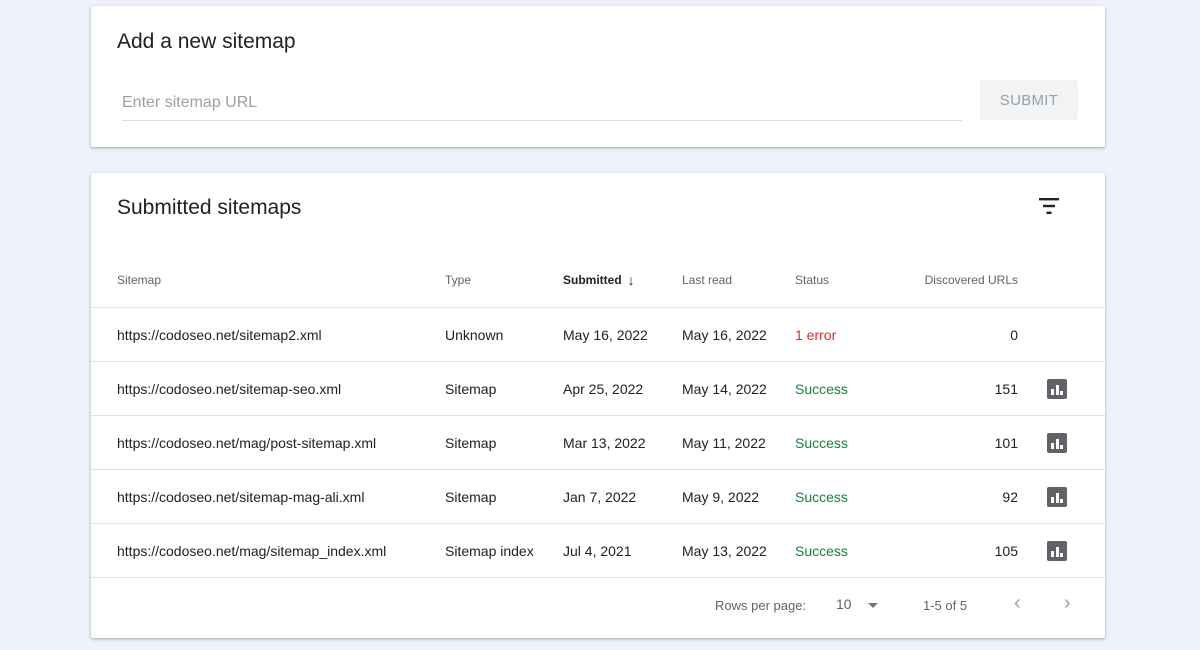 The height and width of the screenshot is (650, 1200). Describe the element at coordinates (268, 442) in the screenshot. I see `sitemap-url-cell: https://codoseo.net/mag/post-sitemap.xml` at that location.